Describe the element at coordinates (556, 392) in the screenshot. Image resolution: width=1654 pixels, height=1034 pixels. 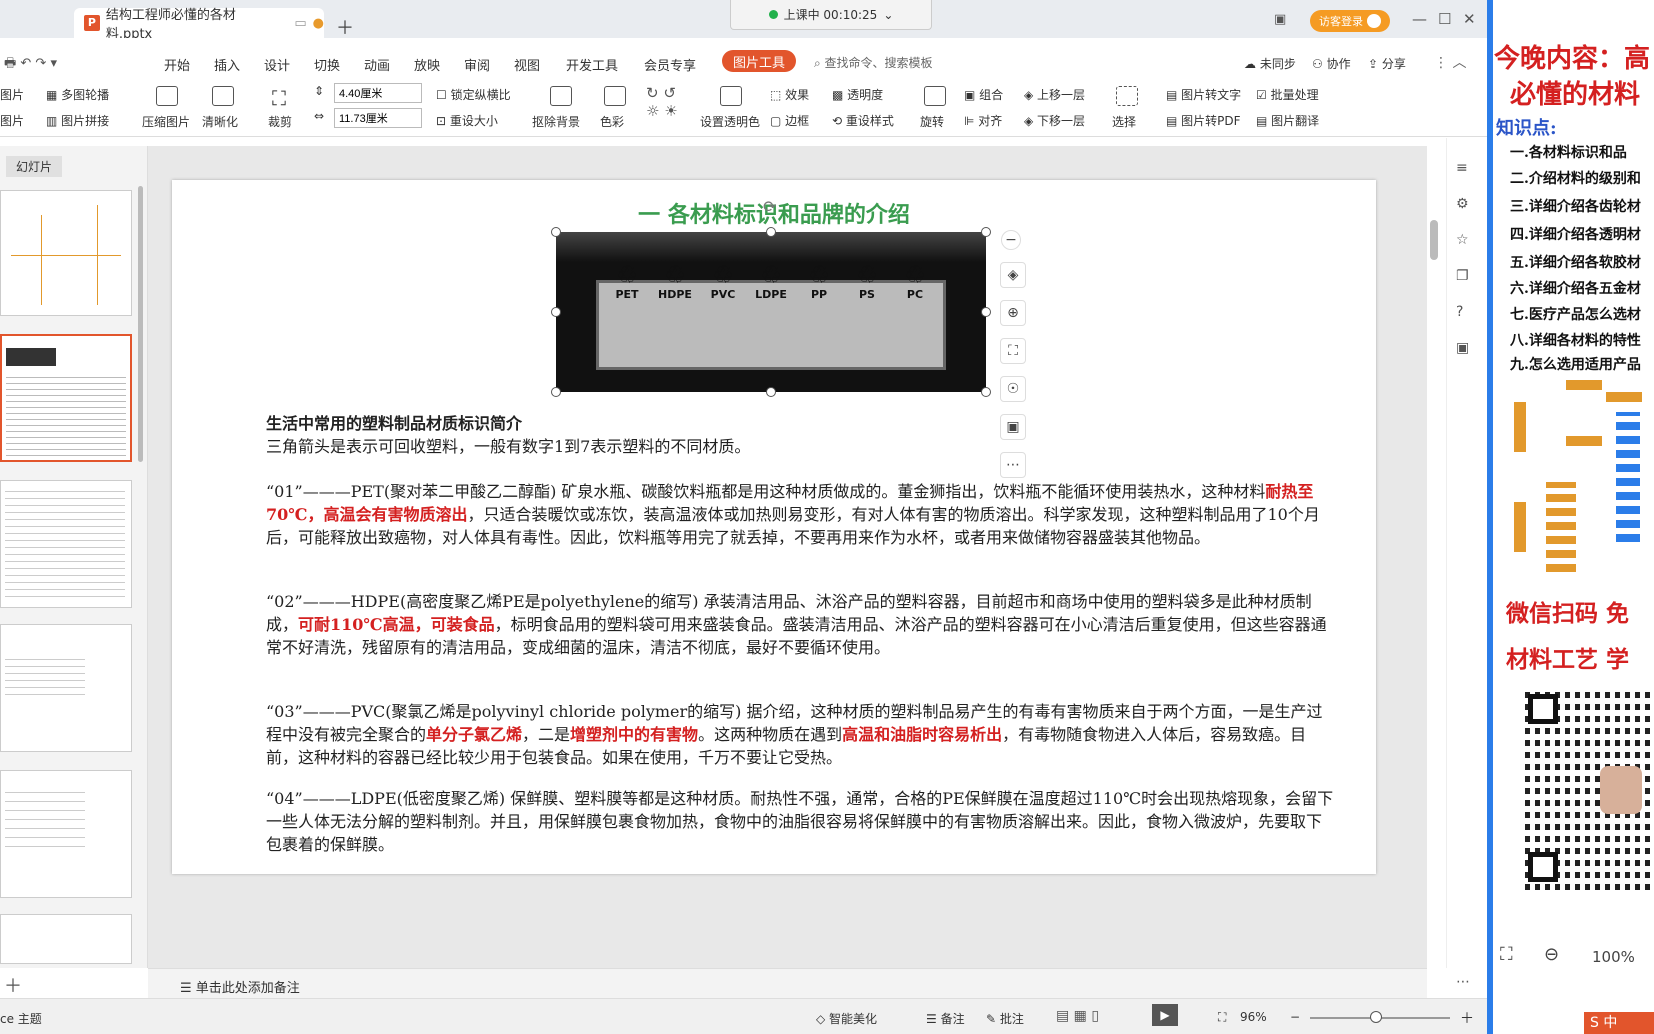
I see `resize-handle-sw` at that location.